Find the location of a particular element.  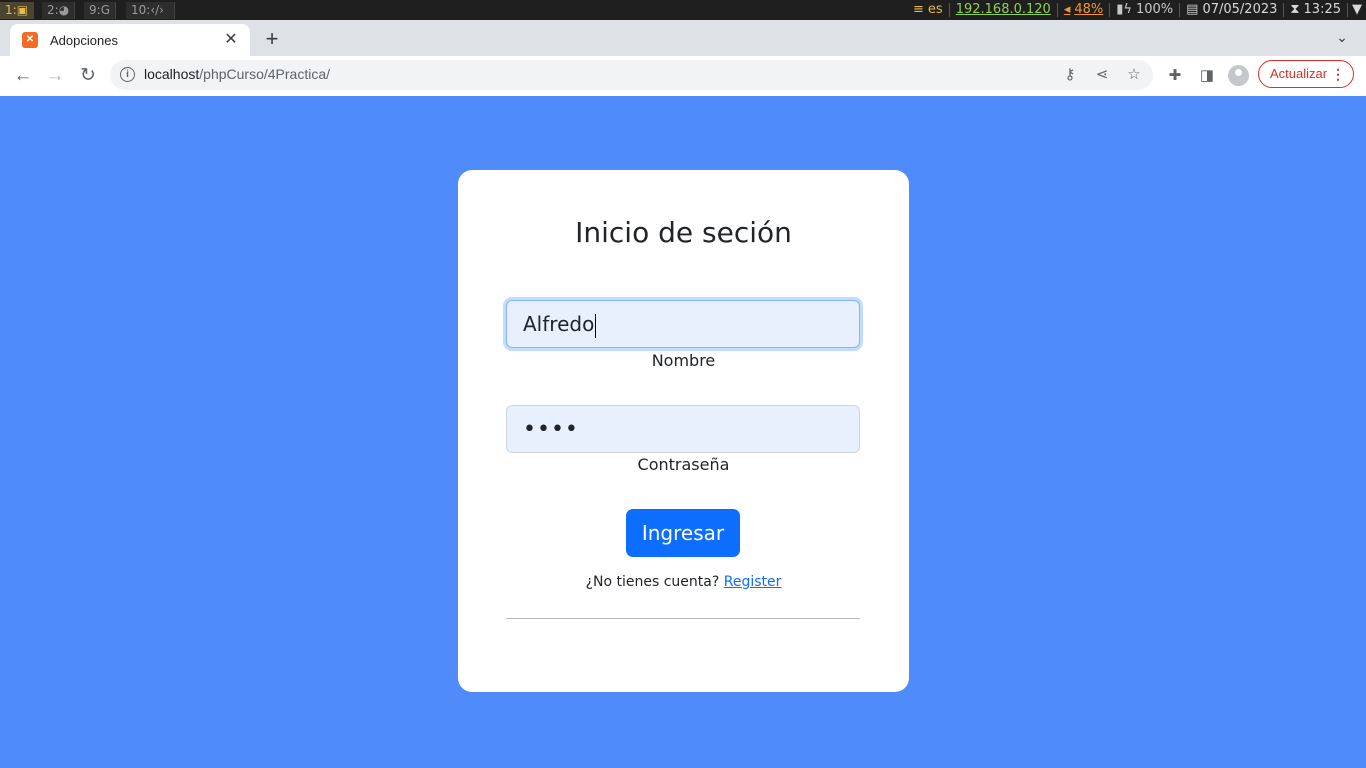

keyboard-icon: ≡ is located at coordinates (918, 9).